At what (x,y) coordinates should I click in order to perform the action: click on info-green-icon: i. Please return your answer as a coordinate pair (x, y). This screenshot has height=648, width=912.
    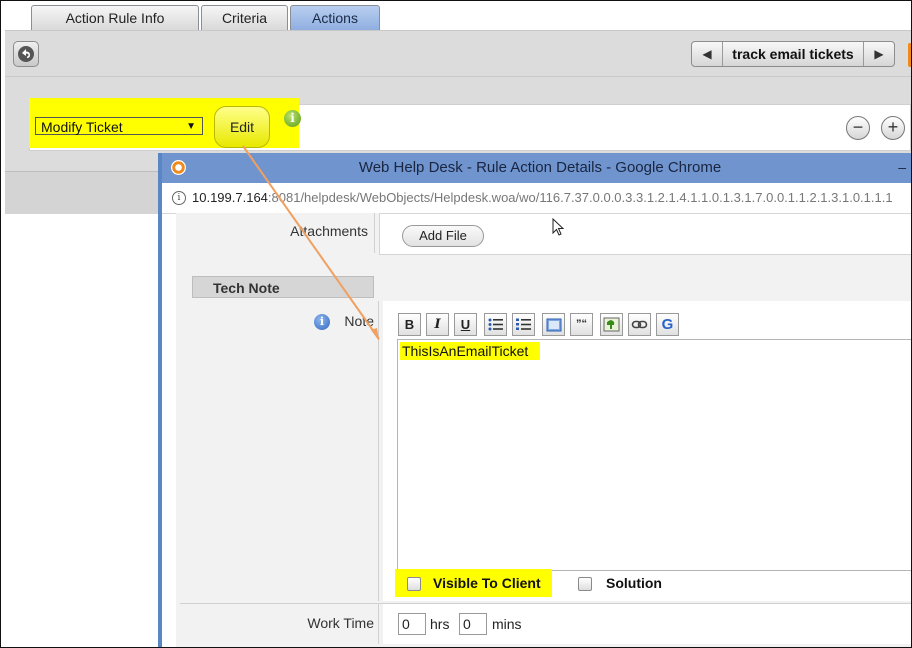
    Looking at the image, I should click on (292, 118).